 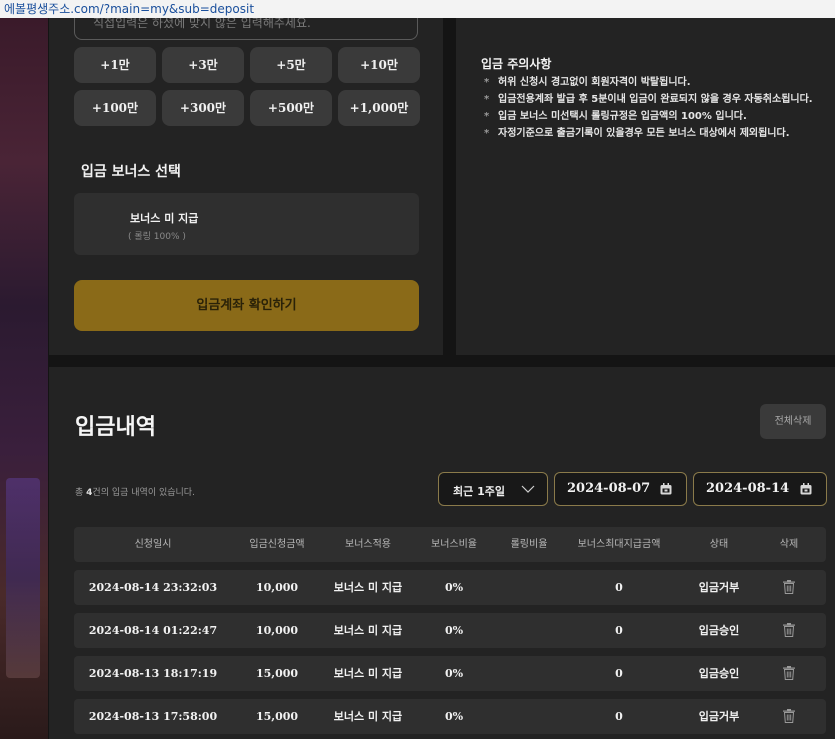 What do you see at coordinates (587, 82) in the screenshot?
I see `notice-item: * 허위 신청시 경고없이 회원자격이 박탈됩니다.` at bounding box center [587, 82].